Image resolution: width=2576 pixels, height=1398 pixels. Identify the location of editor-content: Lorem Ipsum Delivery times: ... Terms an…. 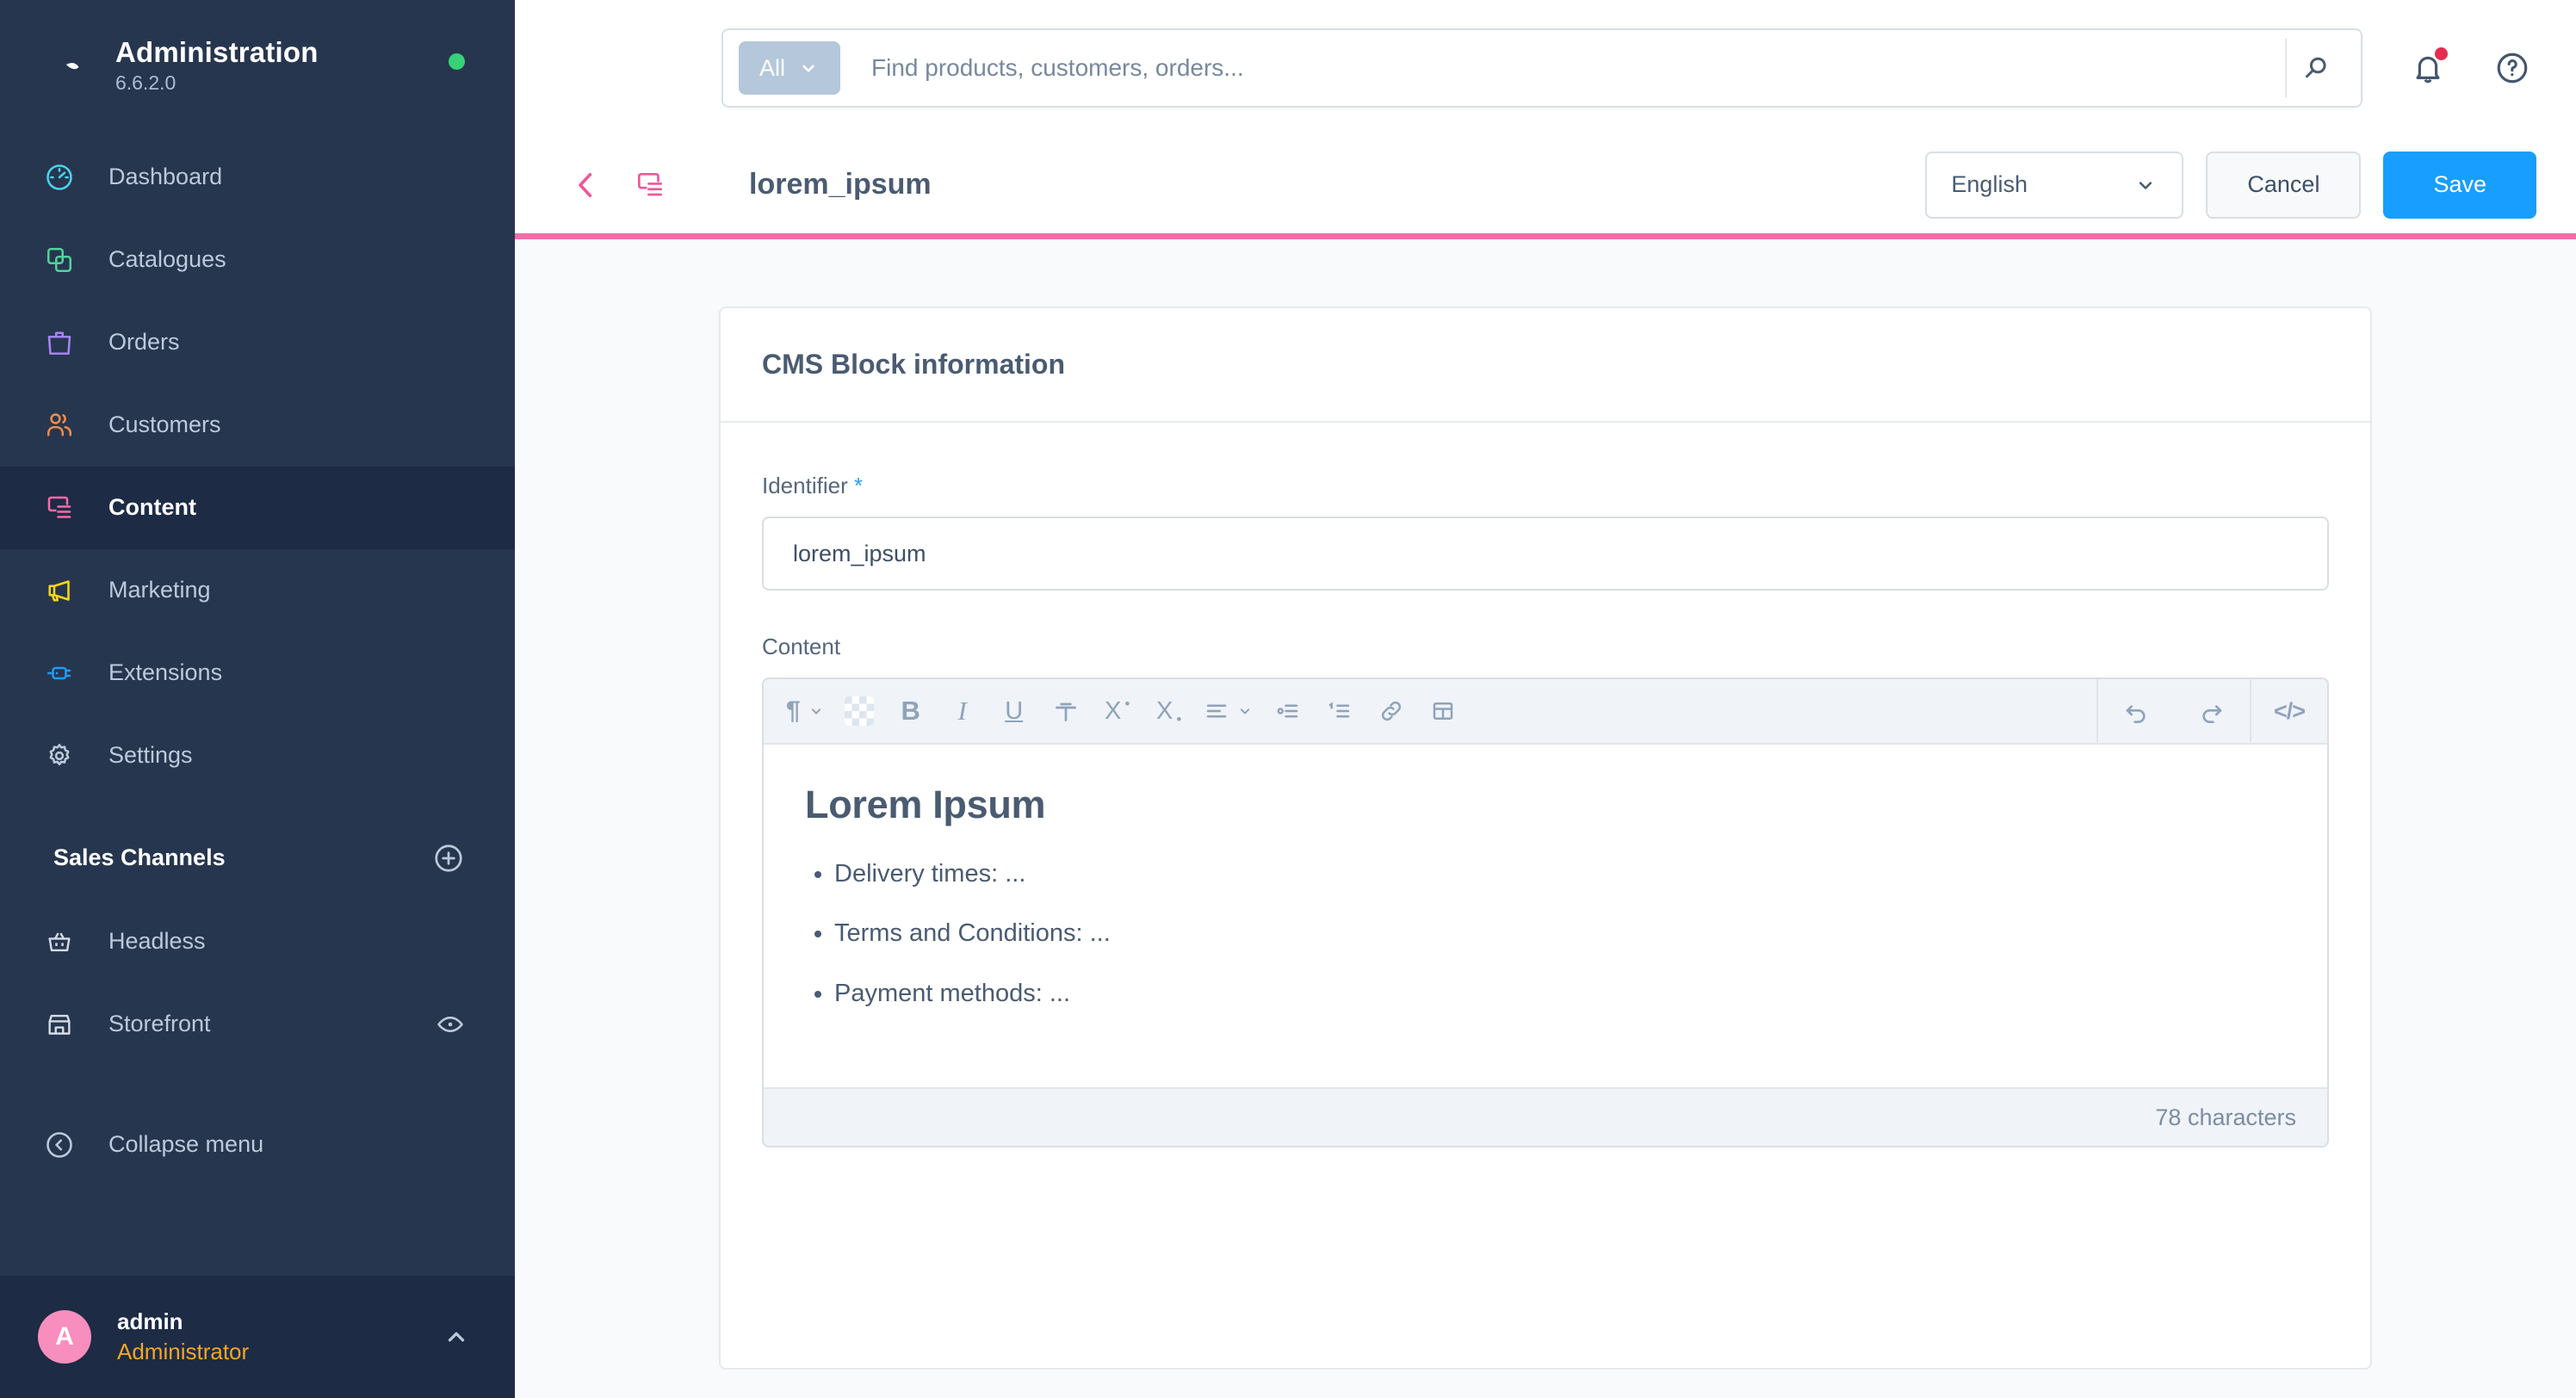
(1545, 916).